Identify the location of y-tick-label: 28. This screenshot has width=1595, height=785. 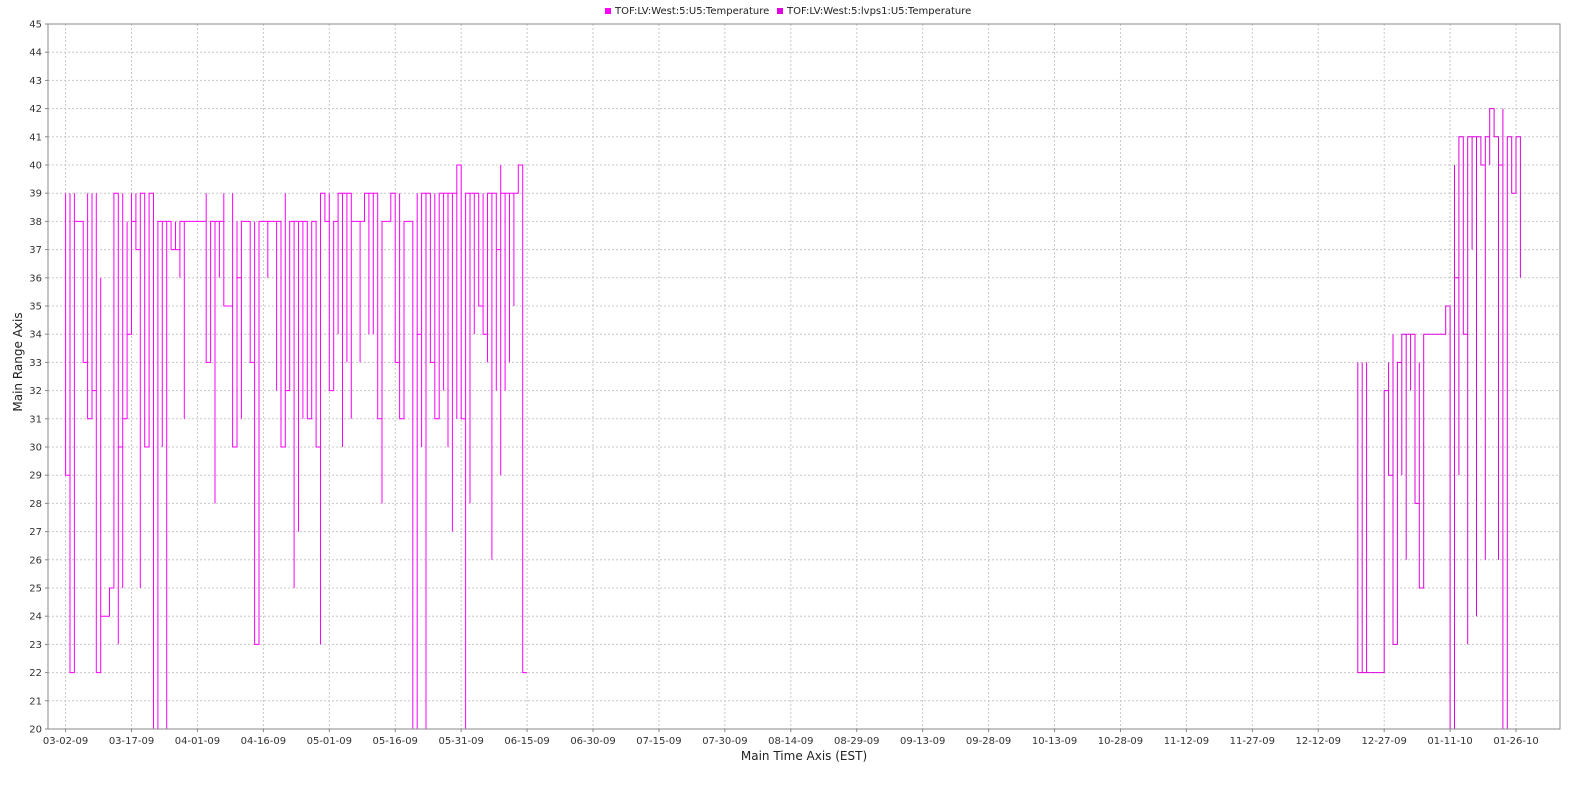
(35, 504).